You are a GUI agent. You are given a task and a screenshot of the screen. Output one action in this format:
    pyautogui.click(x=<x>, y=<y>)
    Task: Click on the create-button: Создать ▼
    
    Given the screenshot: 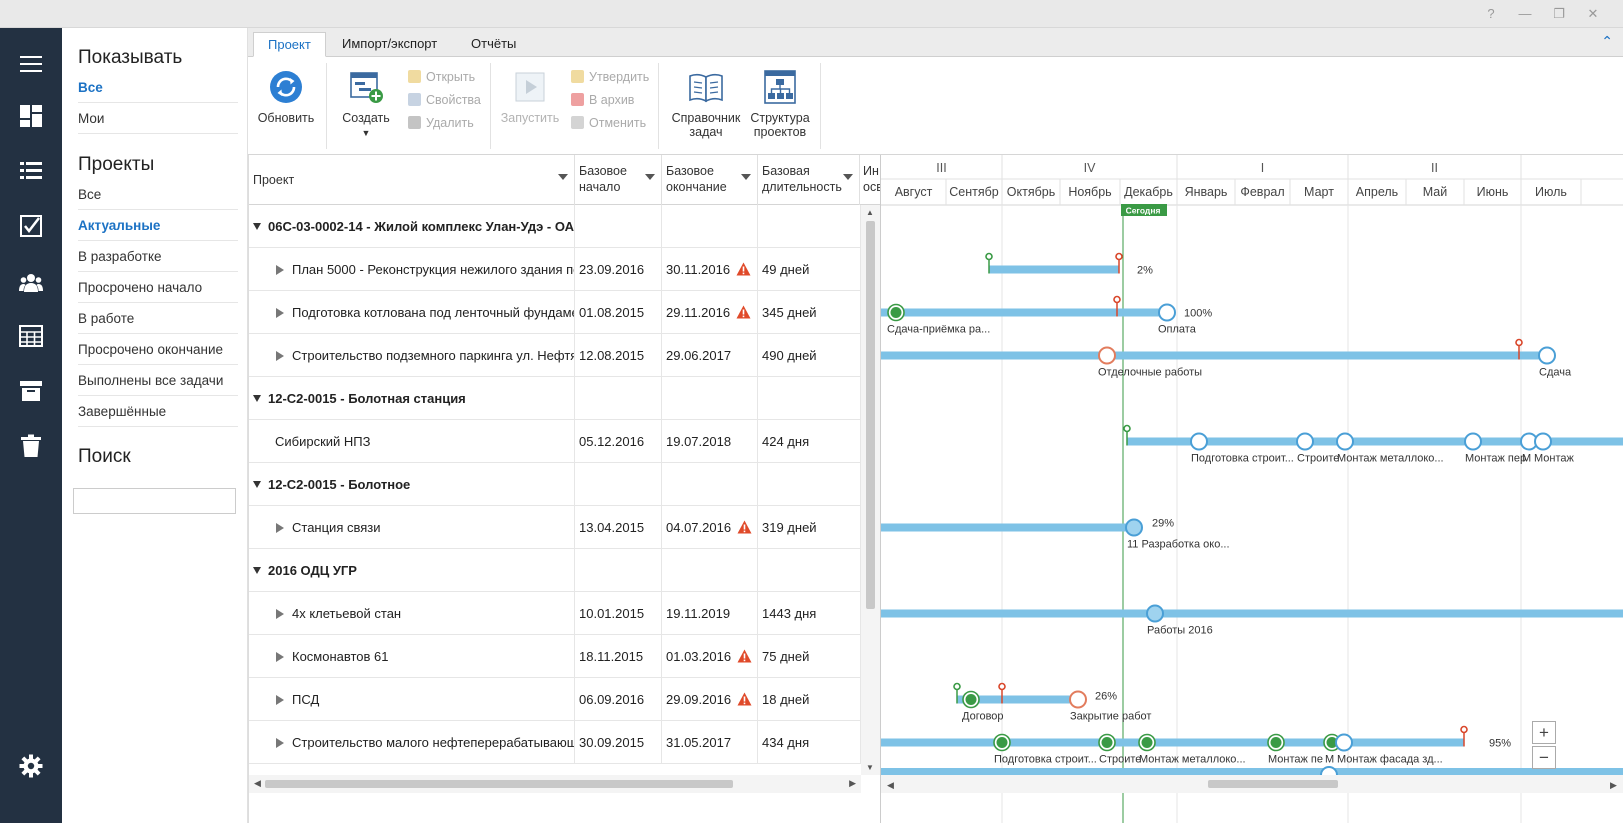 What is the action you would take?
    pyautogui.click(x=366, y=104)
    